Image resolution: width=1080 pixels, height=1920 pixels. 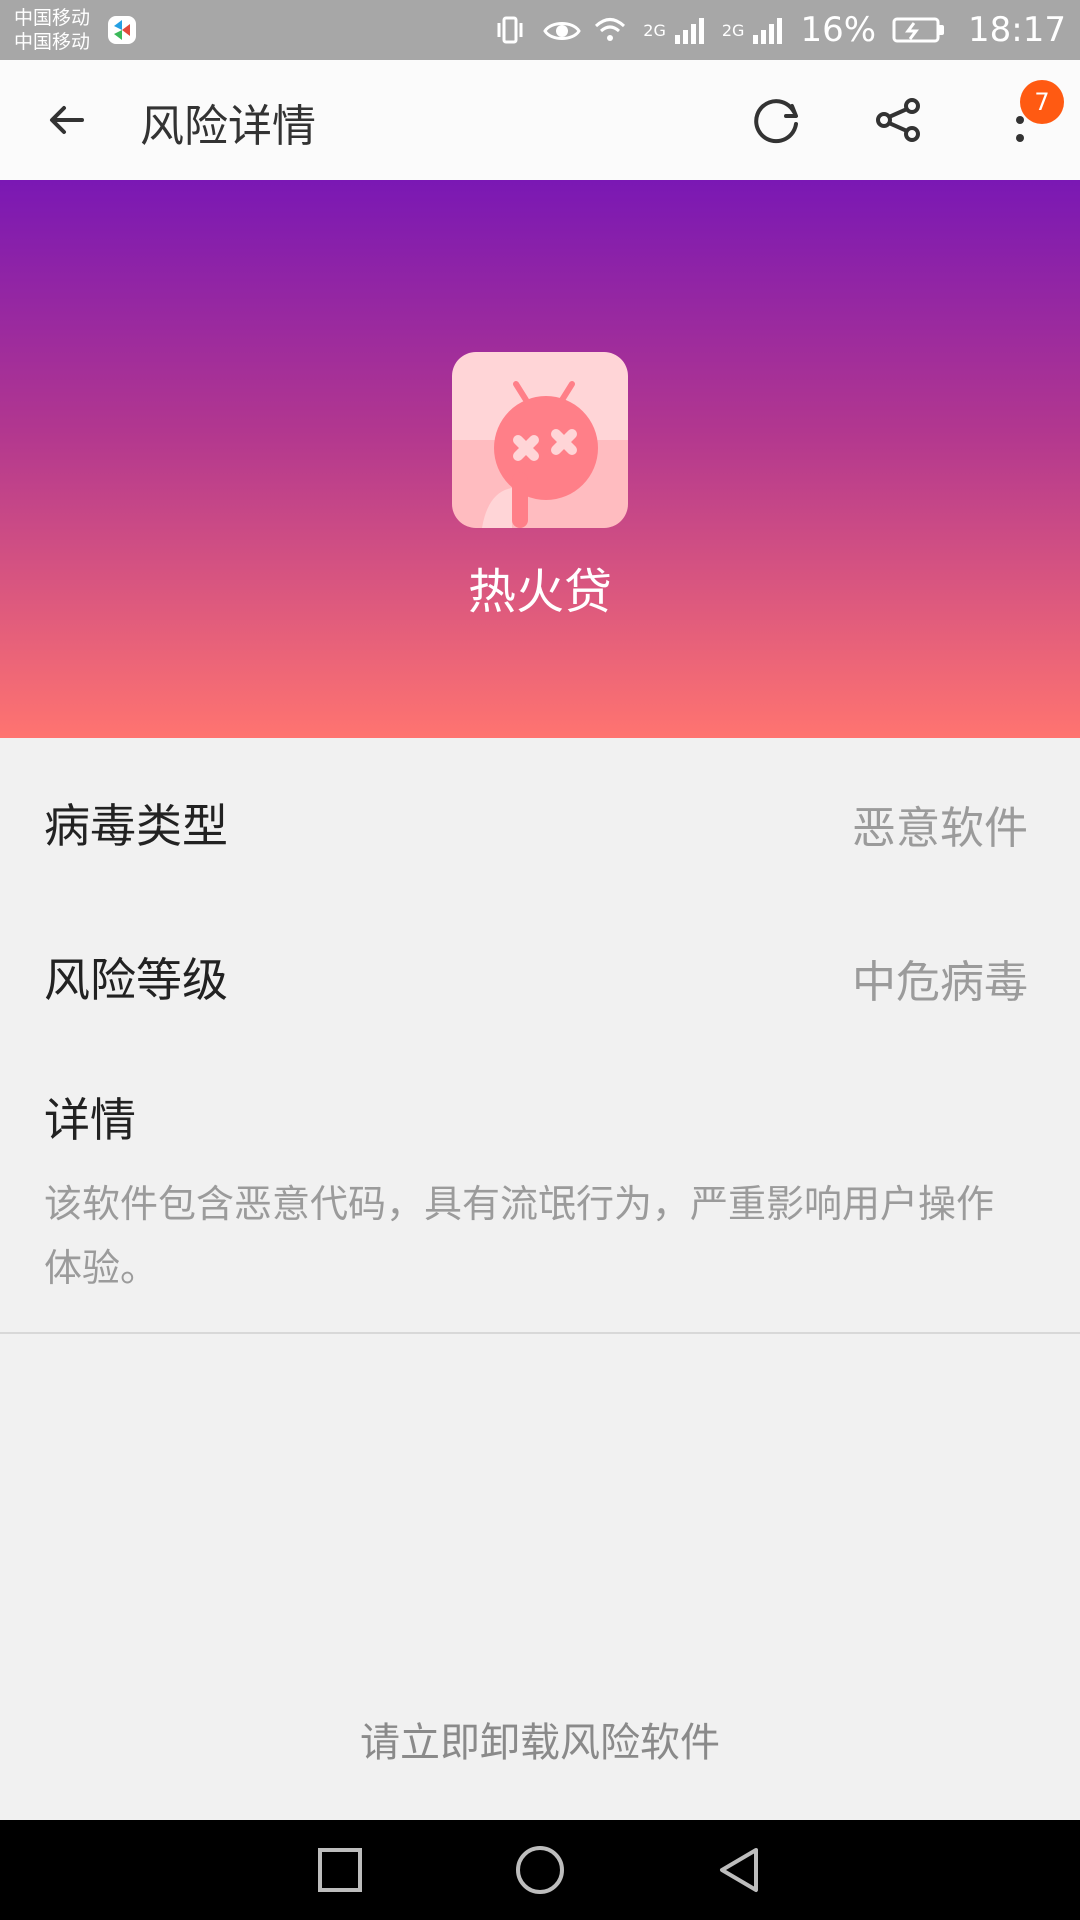 What do you see at coordinates (940, 828) in the screenshot?
I see `virus-type-value: 恶意软件` at bounding box center [940, 828].